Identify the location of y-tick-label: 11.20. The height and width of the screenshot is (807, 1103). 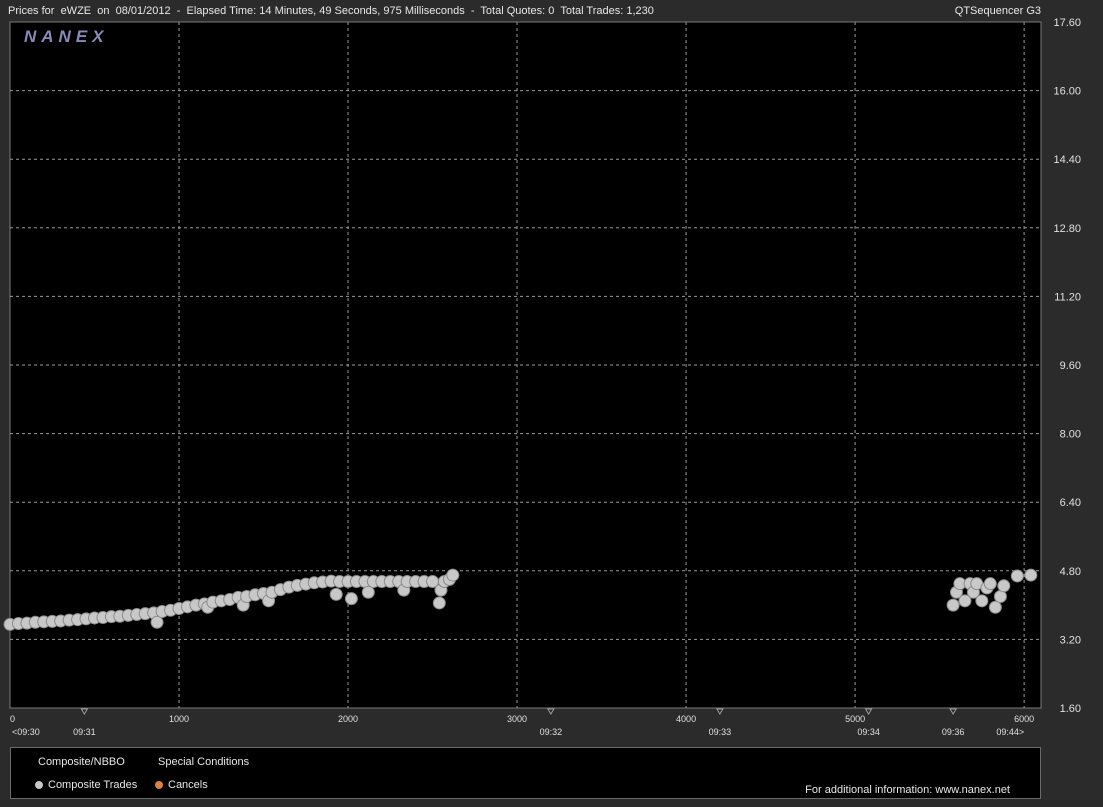
(1067, 297).